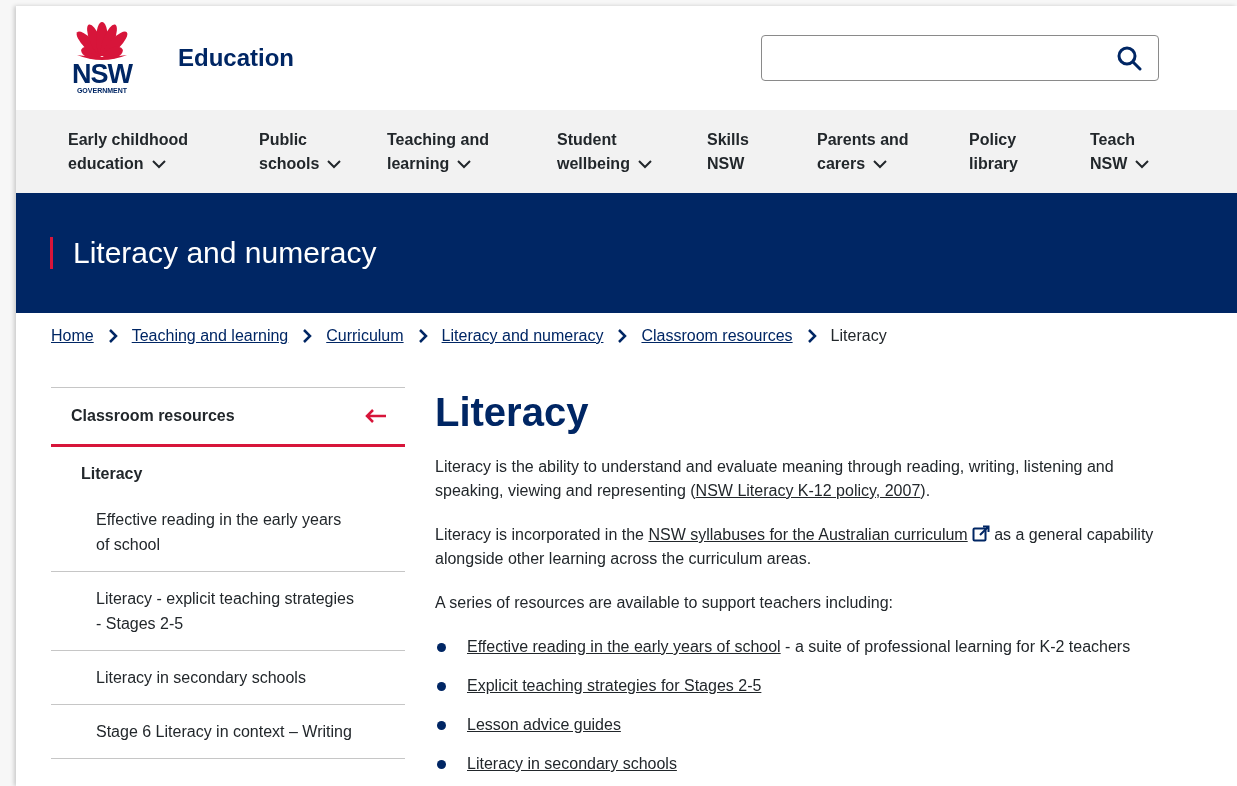 The height and width of the screenshot is (786, 1237). I want to click on banner-title: Literacy and numeracy, so click(225, 253).